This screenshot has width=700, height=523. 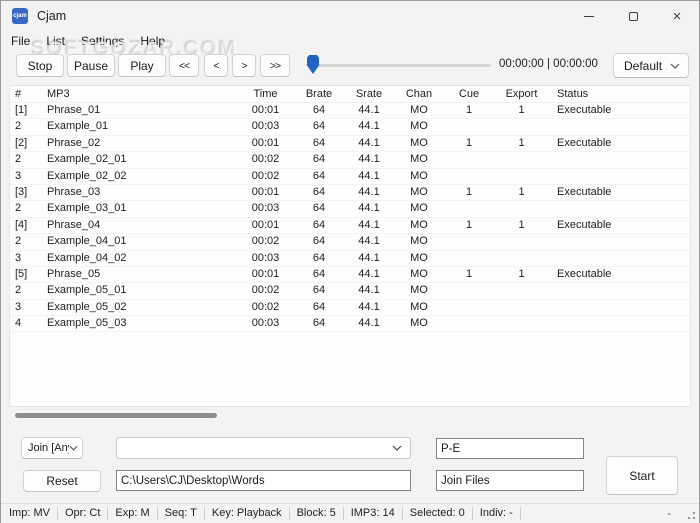 I want to click on table-row: 3 Example_02_02 00:02 64 44.1 MO, so click(x=350, y=177).